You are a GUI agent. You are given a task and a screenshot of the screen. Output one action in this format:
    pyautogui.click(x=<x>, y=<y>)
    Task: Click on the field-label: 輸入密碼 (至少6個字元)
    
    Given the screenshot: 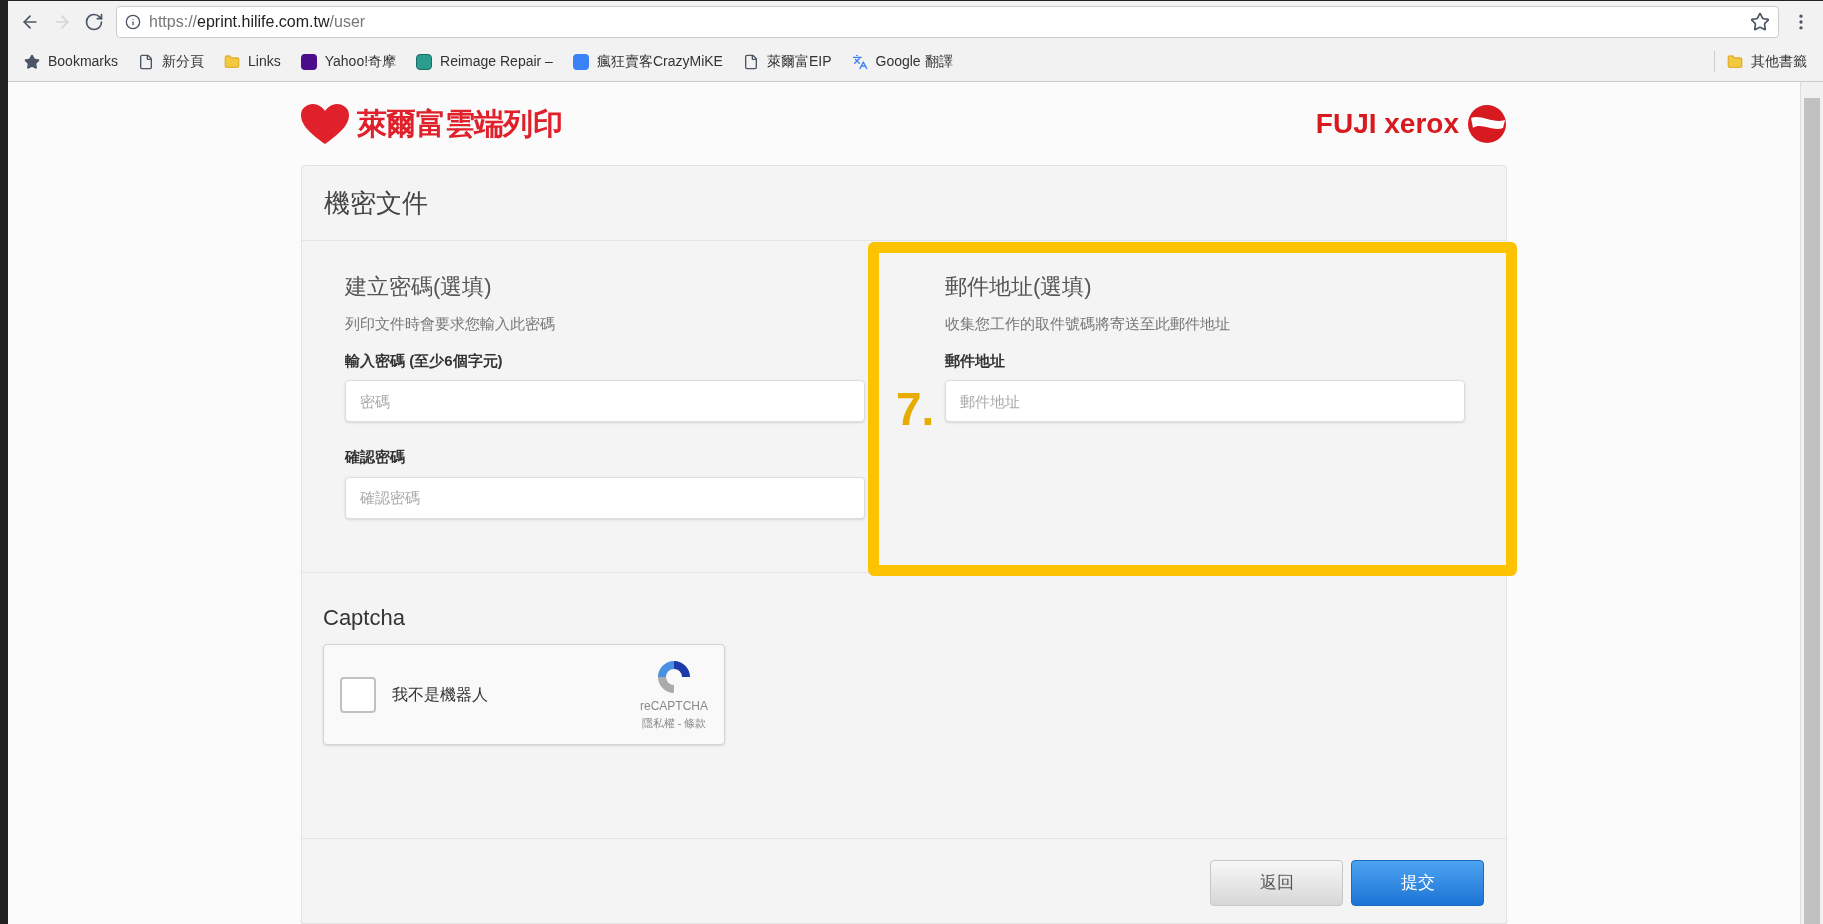 What is the action you would take?
    pyautogui.click(x=424, y=360)
    